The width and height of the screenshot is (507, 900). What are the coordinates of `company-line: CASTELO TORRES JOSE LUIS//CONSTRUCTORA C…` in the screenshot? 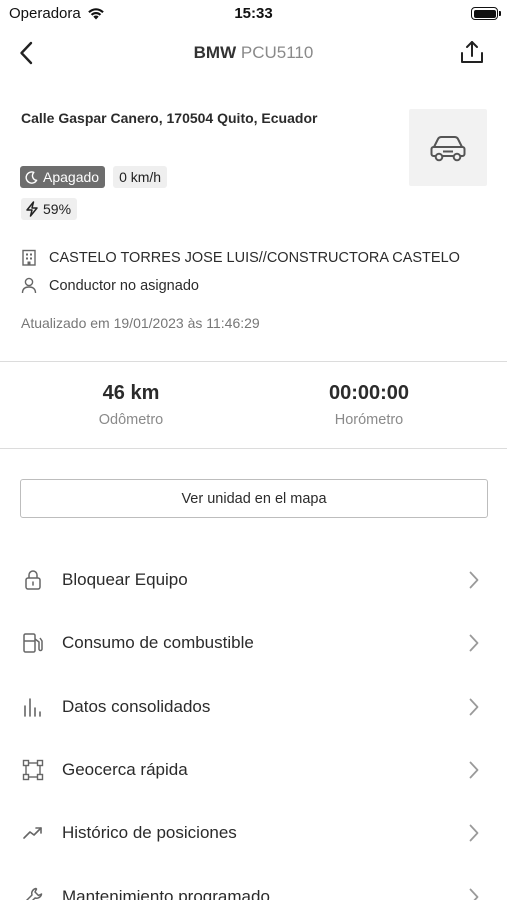 It's located at (240, 257).